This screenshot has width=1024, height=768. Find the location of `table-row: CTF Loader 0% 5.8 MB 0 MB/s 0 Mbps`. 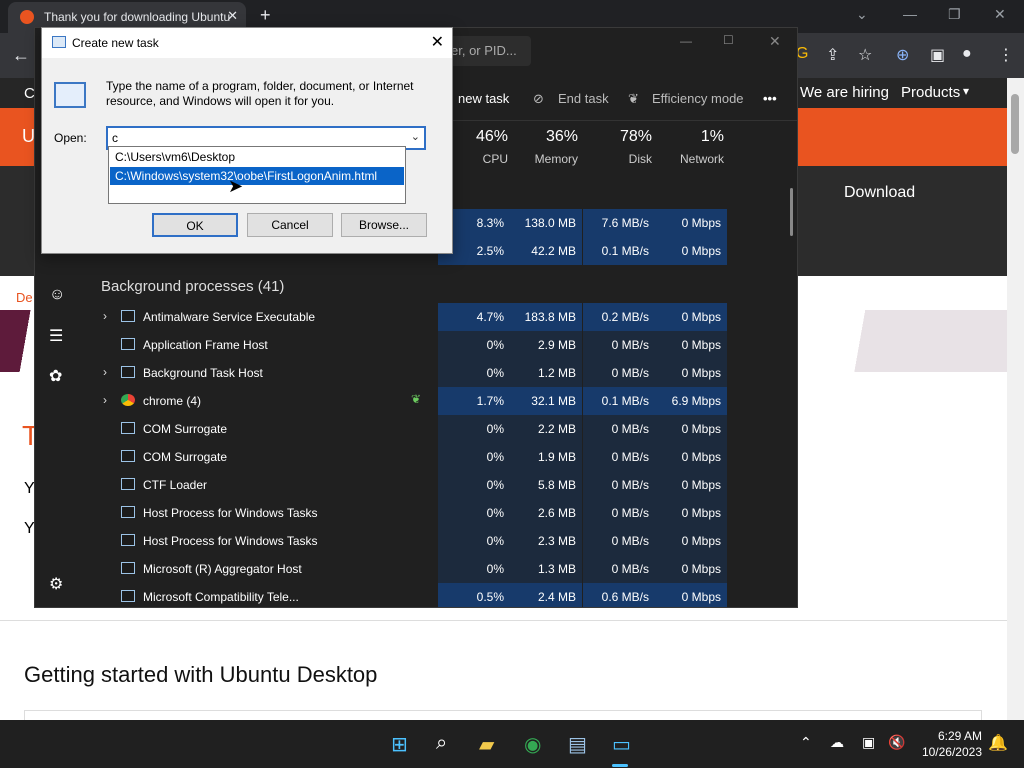

table-row: CTF Loader 0% 5.8 MB 0 MB/s 0 Mbps is located at coordinates (440, 485).